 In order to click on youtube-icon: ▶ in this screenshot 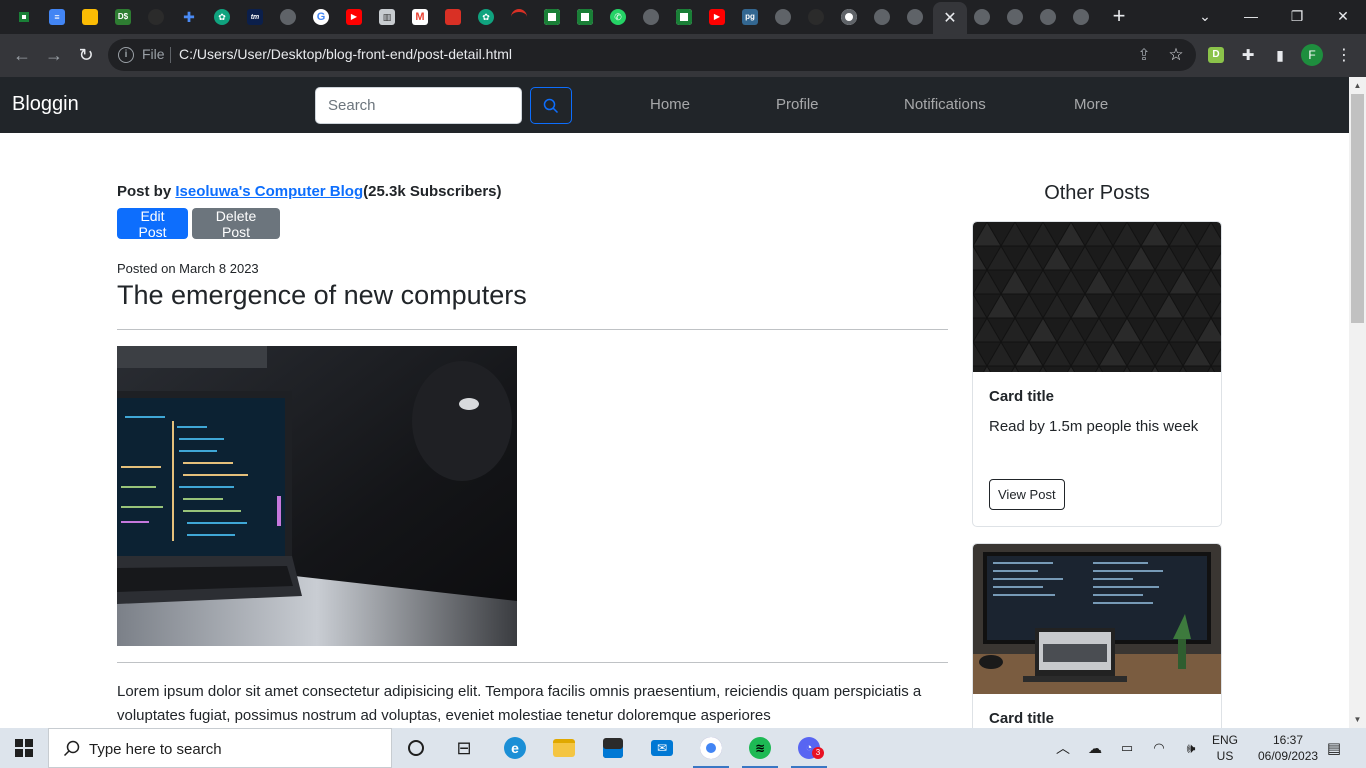, I will do `click(717, 17)`.